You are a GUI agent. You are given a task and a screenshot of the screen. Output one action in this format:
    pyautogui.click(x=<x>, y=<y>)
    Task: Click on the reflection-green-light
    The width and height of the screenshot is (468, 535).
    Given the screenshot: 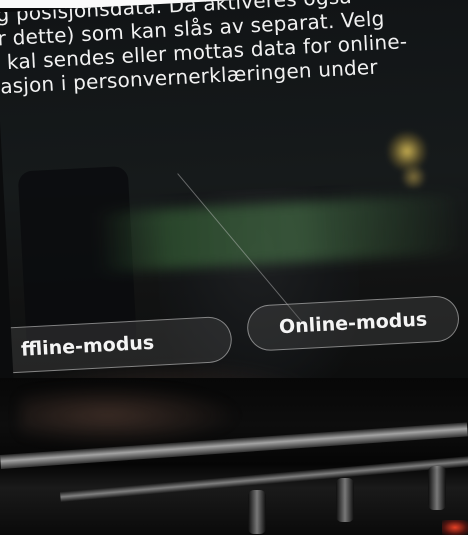 What is the action you would take?
    pyautogui.click(x=281, y=233)
    